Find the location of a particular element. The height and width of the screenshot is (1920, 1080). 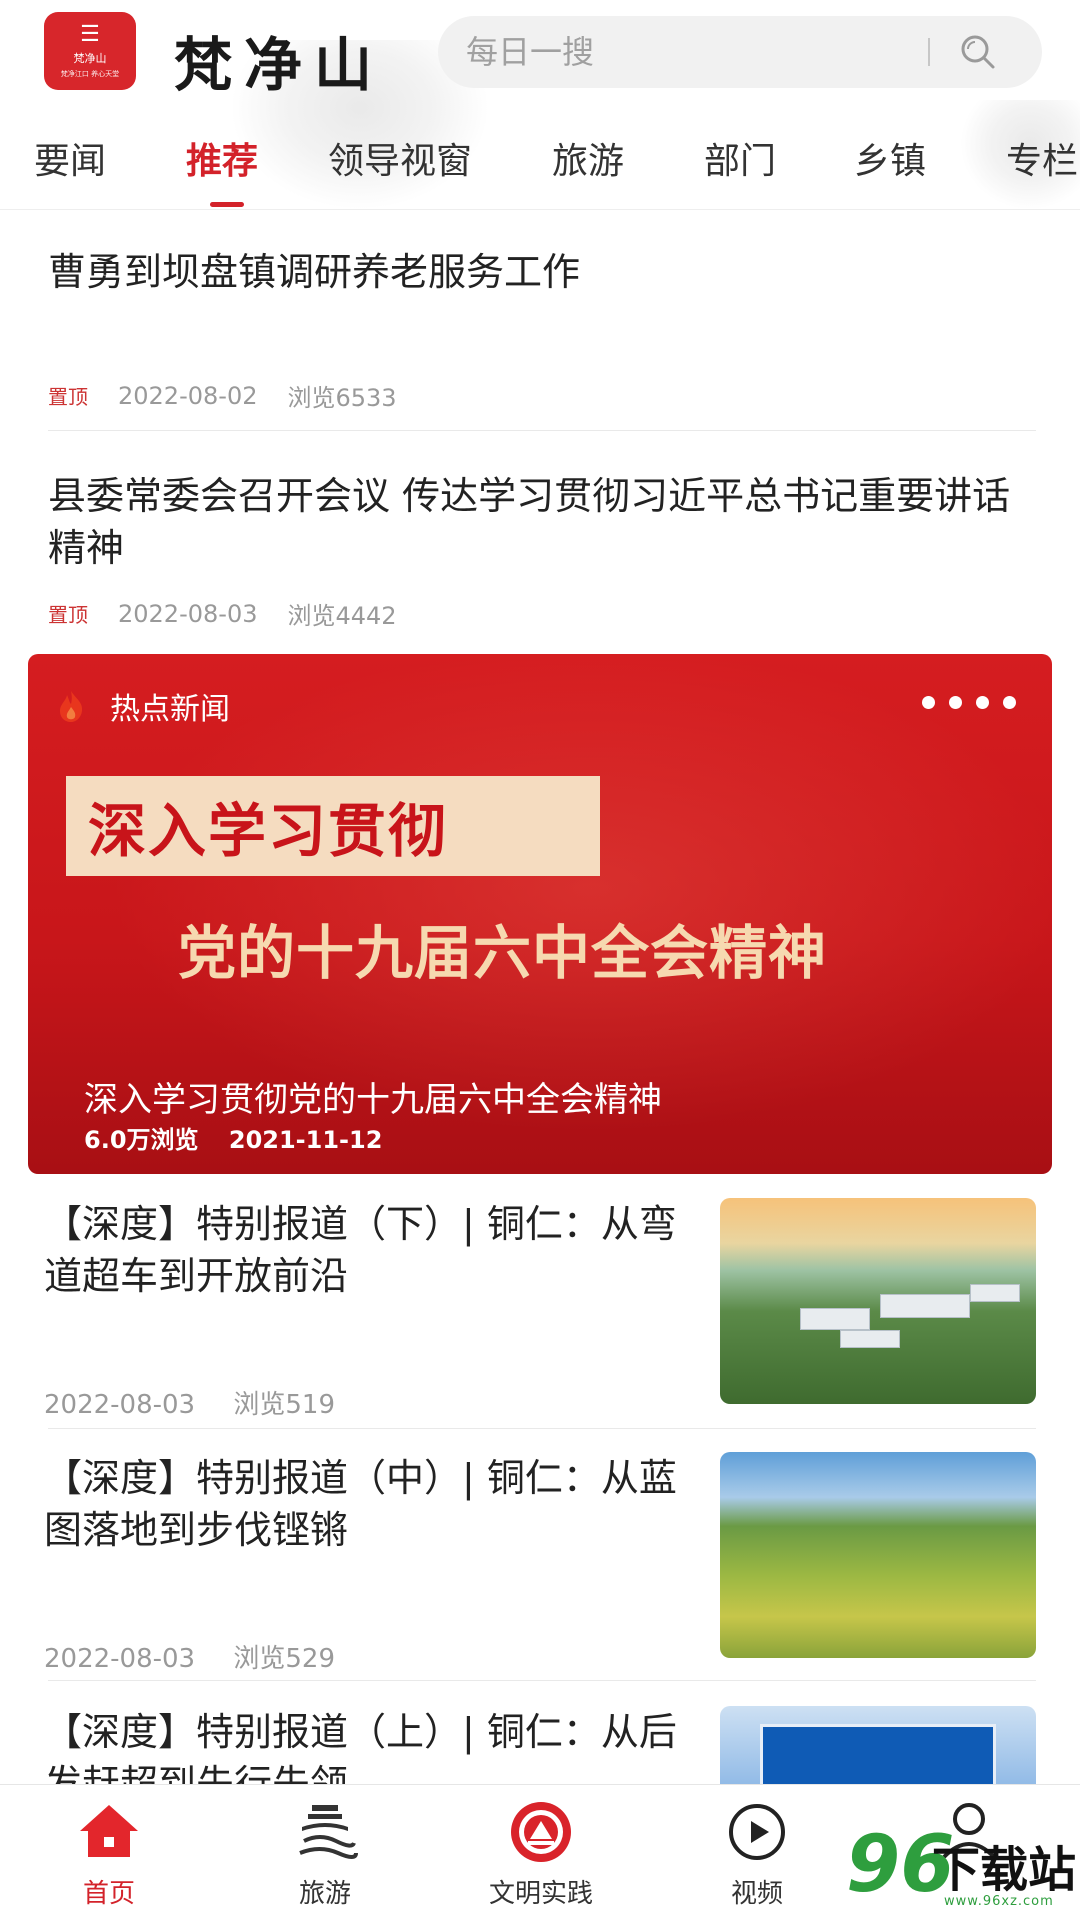

home-icon is located at coordinates (109, 1831).